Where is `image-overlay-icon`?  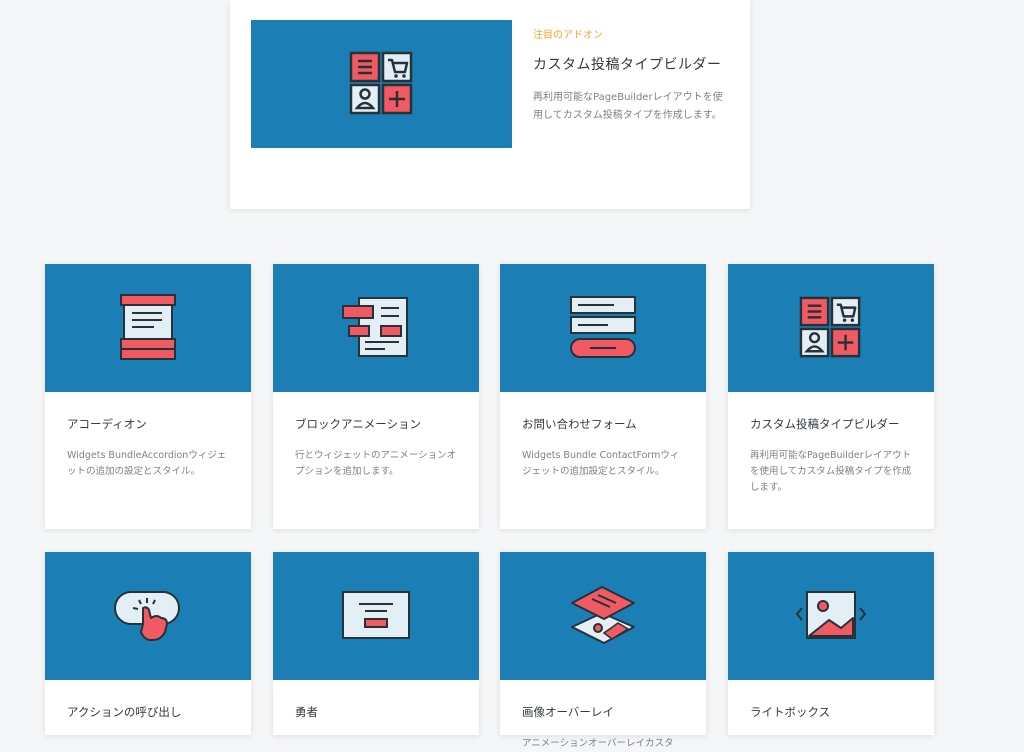
image-overlay-icon is located at coordinates (603, 615).